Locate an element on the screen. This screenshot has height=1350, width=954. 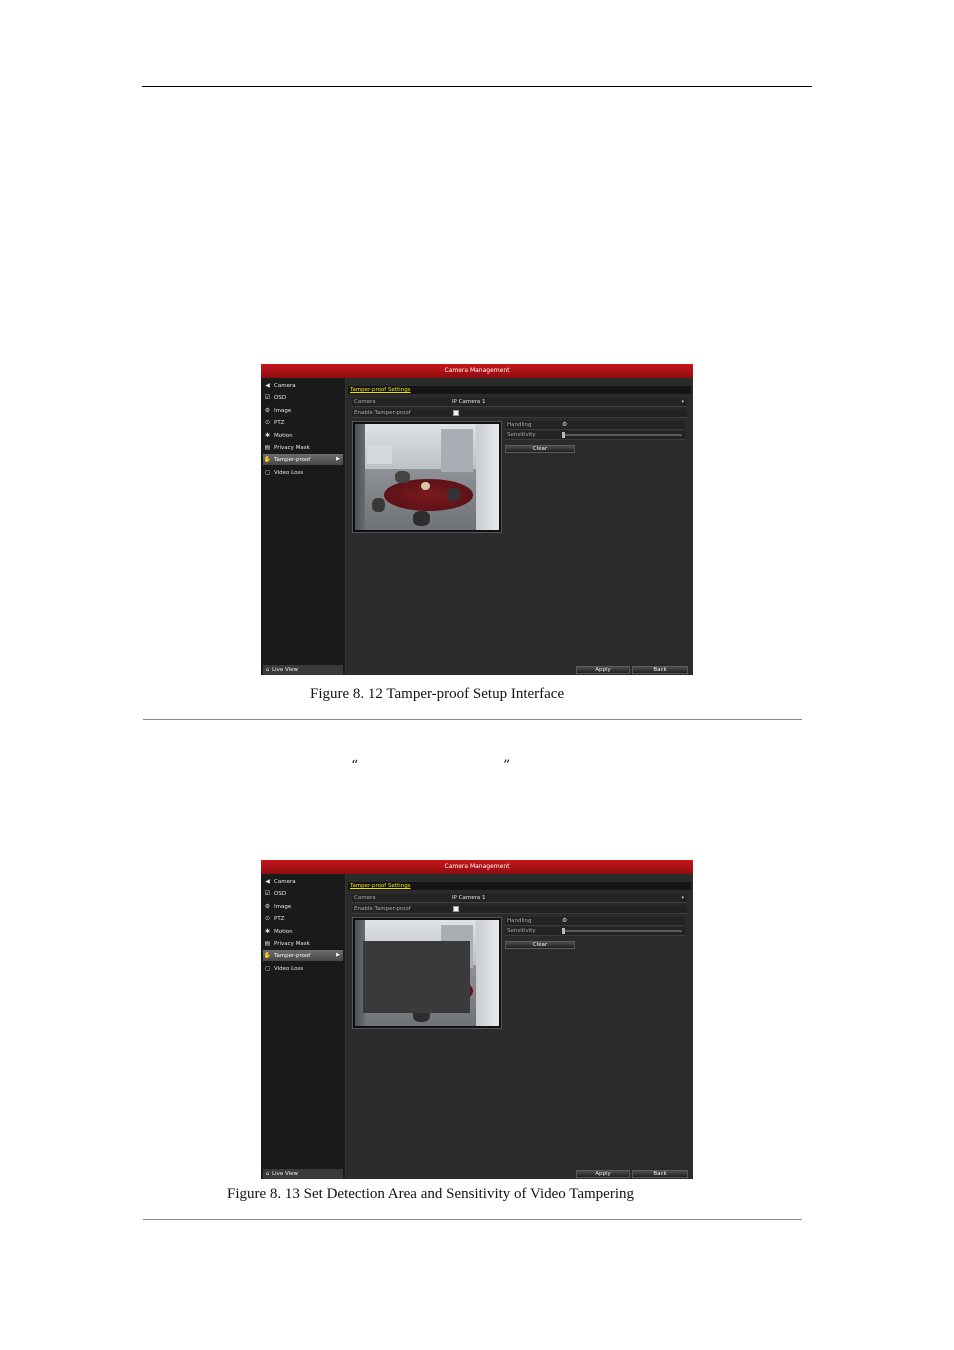
sensitivity-row: Sensitivity is located at coordinates (595, 435).